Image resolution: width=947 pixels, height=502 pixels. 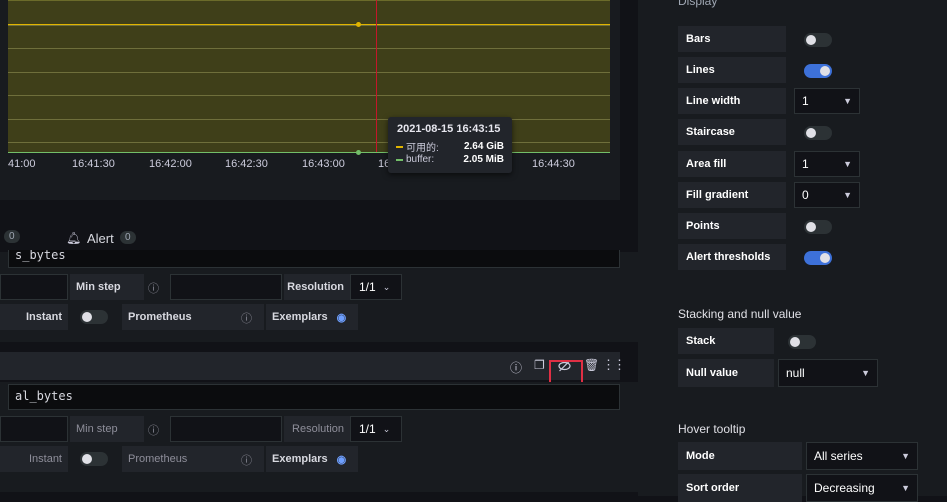 What do you see at coordinates (12, 236) in the screenshot?
I see `queries-count-badge: 0` at bounding box center [12, 236].